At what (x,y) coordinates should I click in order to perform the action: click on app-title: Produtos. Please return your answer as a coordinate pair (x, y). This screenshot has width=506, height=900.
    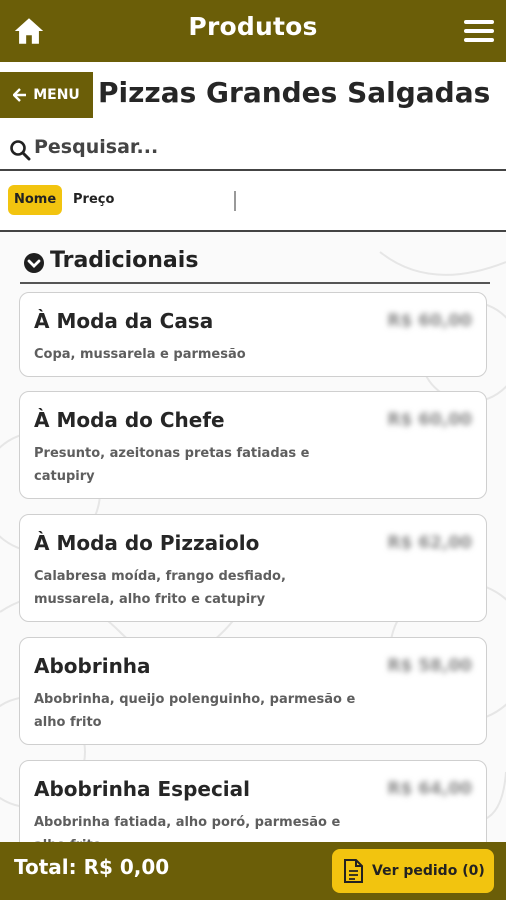
    Looking at the image, I should click on (253, 26).